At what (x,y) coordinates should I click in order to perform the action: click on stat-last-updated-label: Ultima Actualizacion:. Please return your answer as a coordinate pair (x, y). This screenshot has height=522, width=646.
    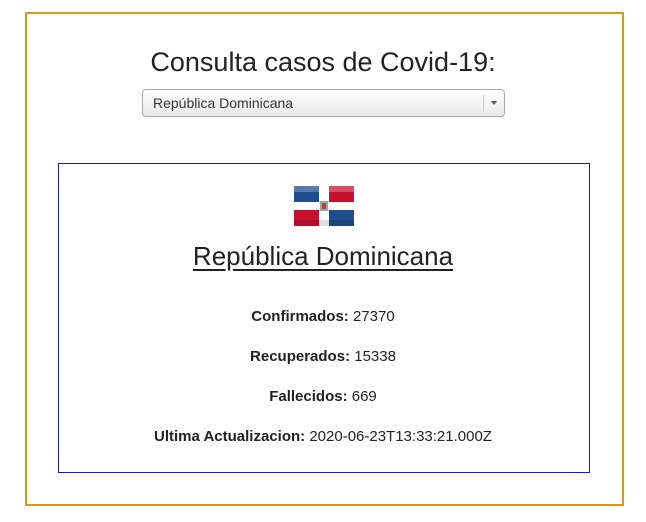
    Looking at the image, I should click on (230, 436).